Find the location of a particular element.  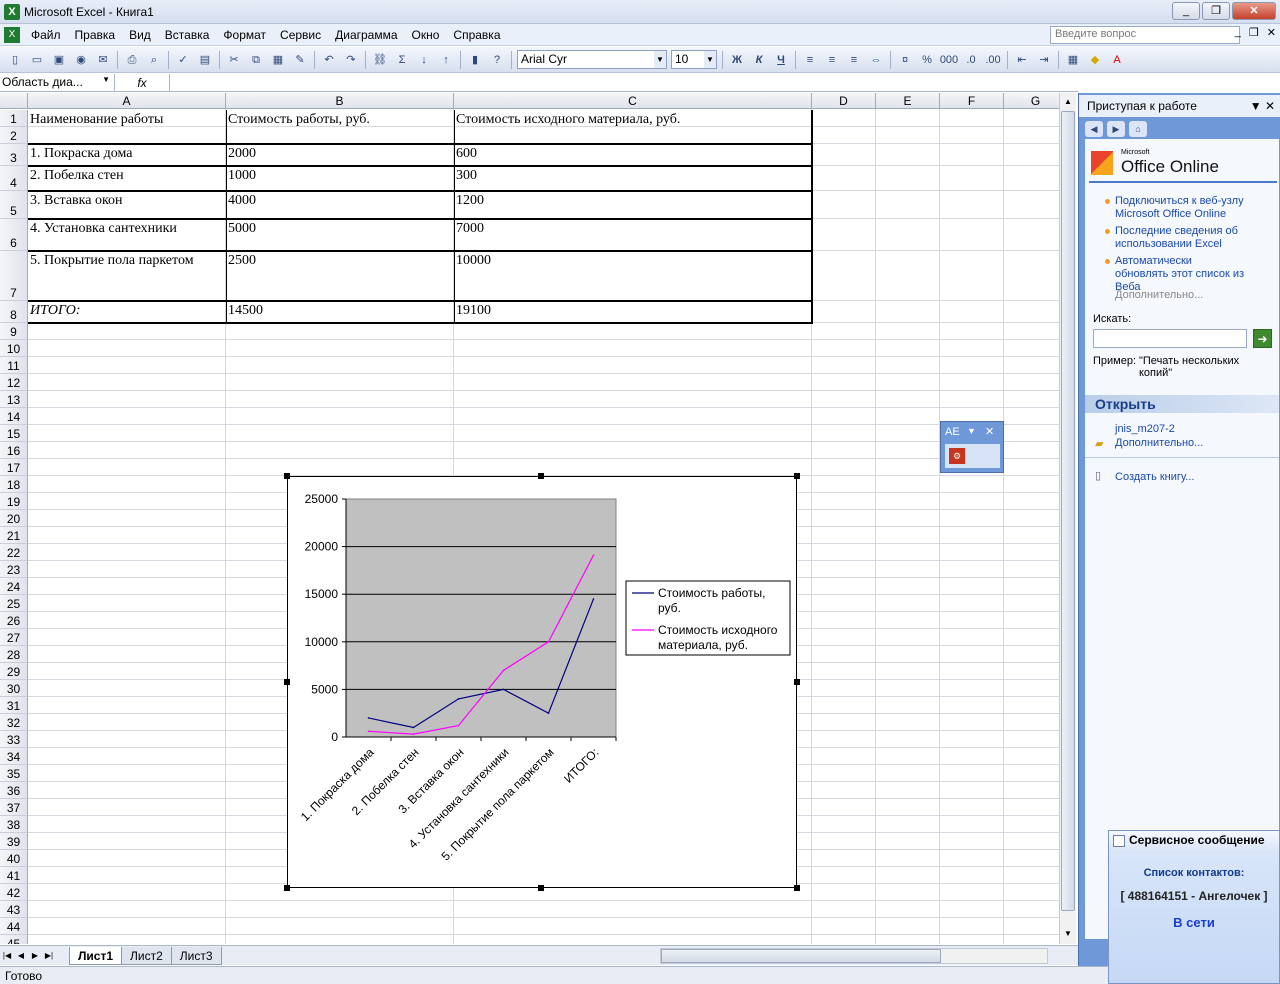

column-header-d: D is located at coordinates (844, 101).